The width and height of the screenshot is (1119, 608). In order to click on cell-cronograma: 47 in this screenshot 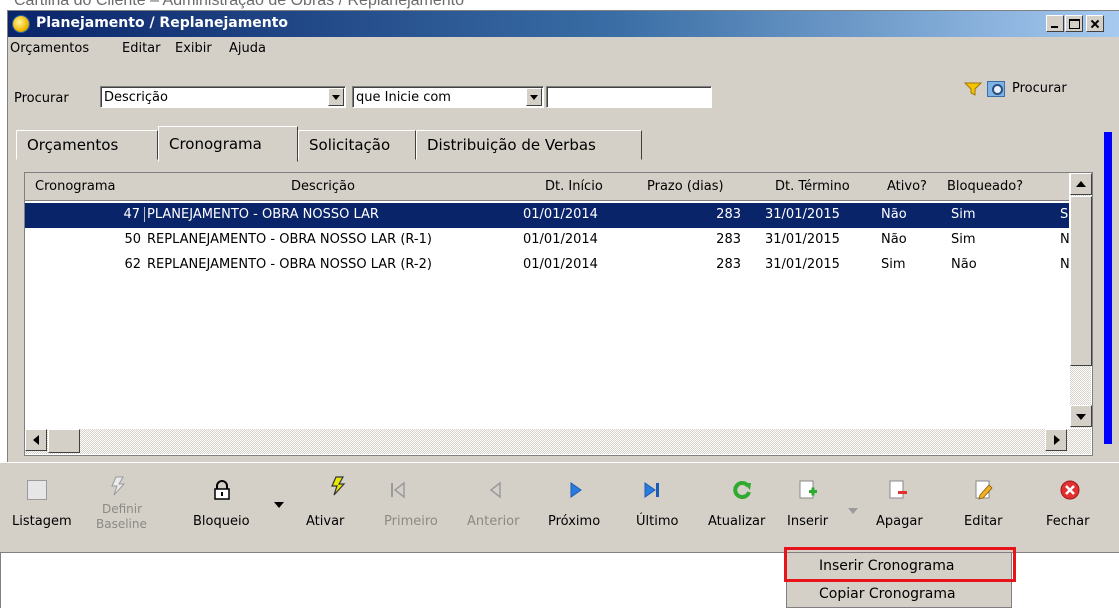, I will do `click(85, 214)`.